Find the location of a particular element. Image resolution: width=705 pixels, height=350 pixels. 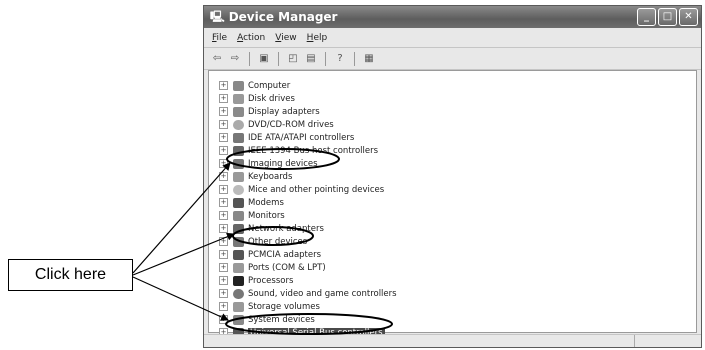

arrow-to-imaging is located at coordinates (181, 218).